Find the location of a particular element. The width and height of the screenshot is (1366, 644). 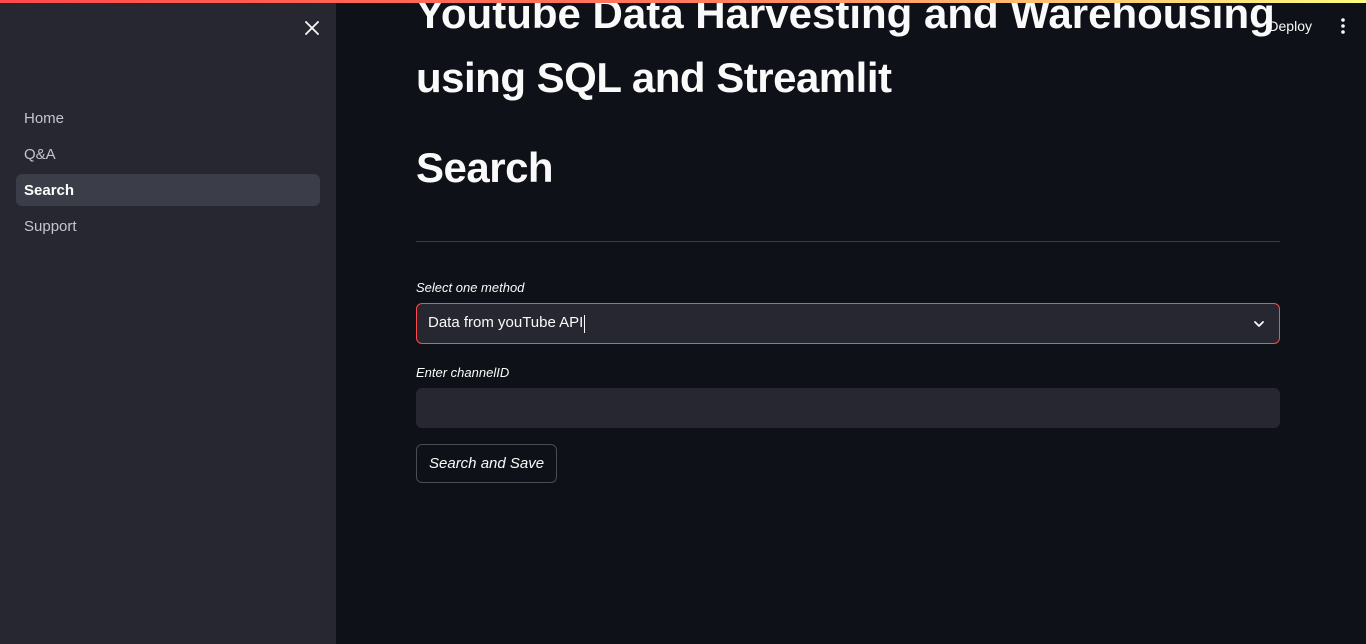

sidebar-item-label: Home is located at coordinates (44, 118).